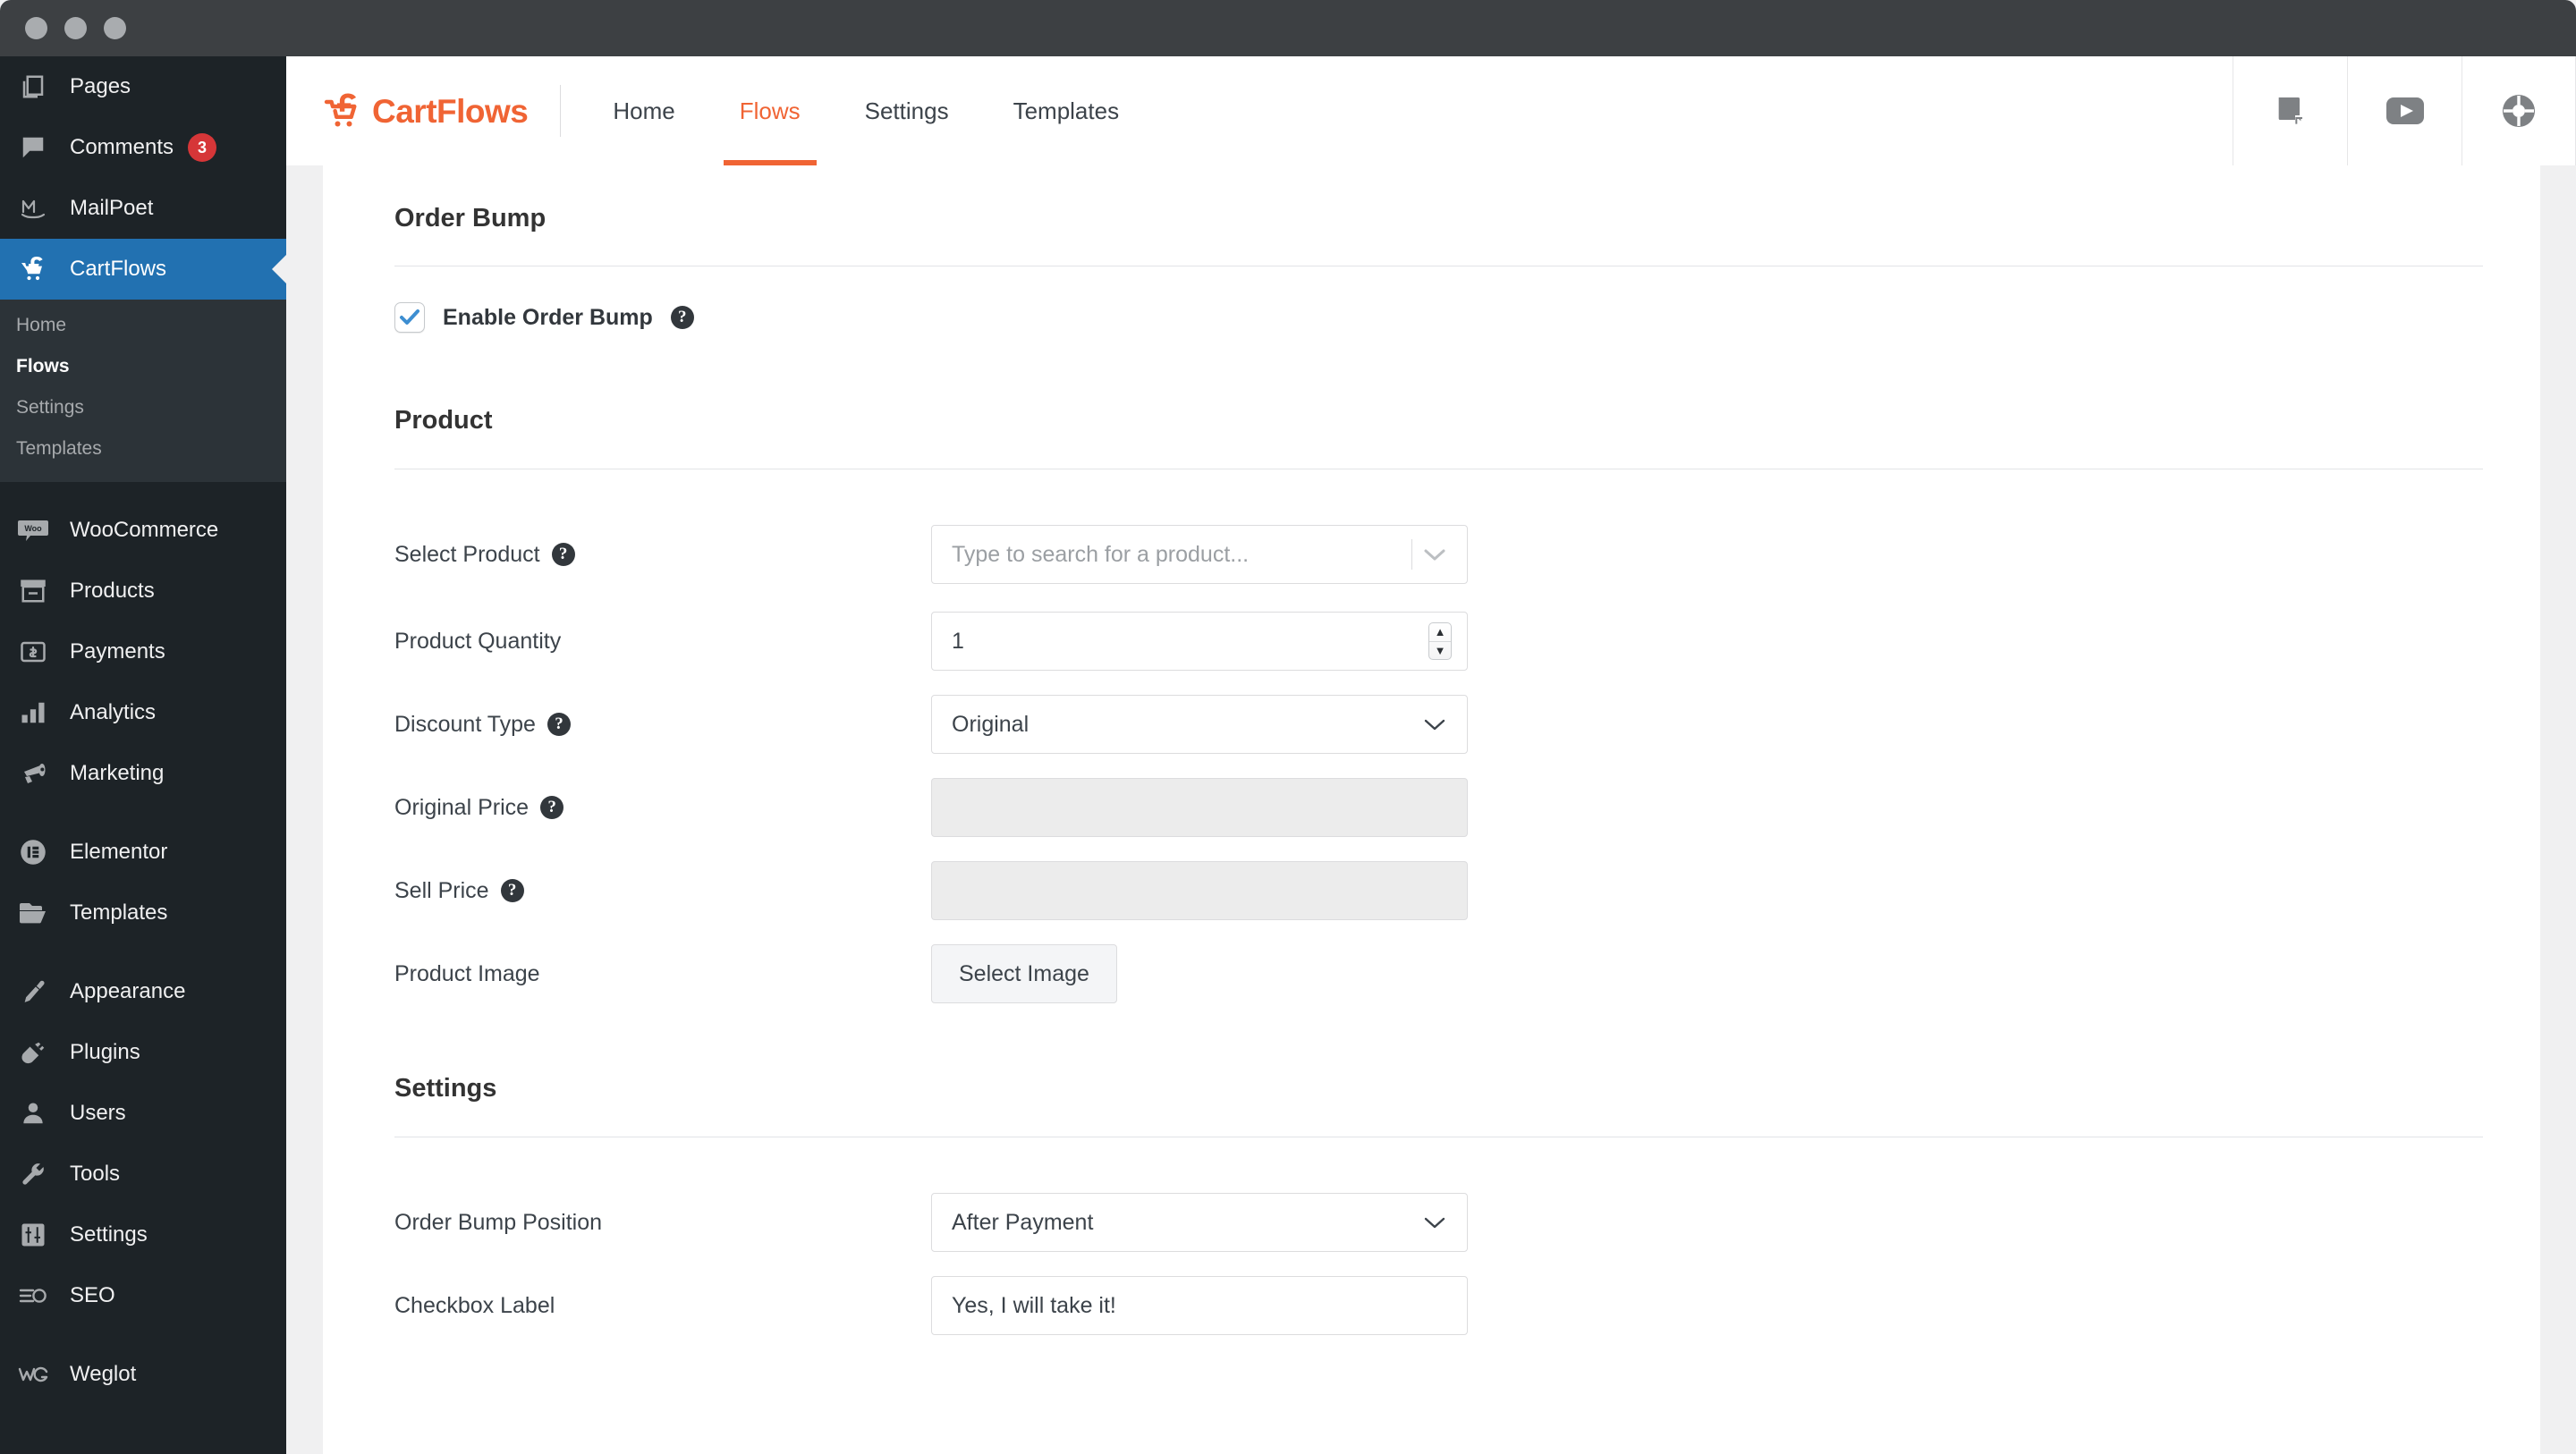 This screenshot has width=2576, height=1454. What do you see at coordinates (512, 890) in the screenshot?
I see `sell-price-help-icon: ?` at bounding box center [512, 890].